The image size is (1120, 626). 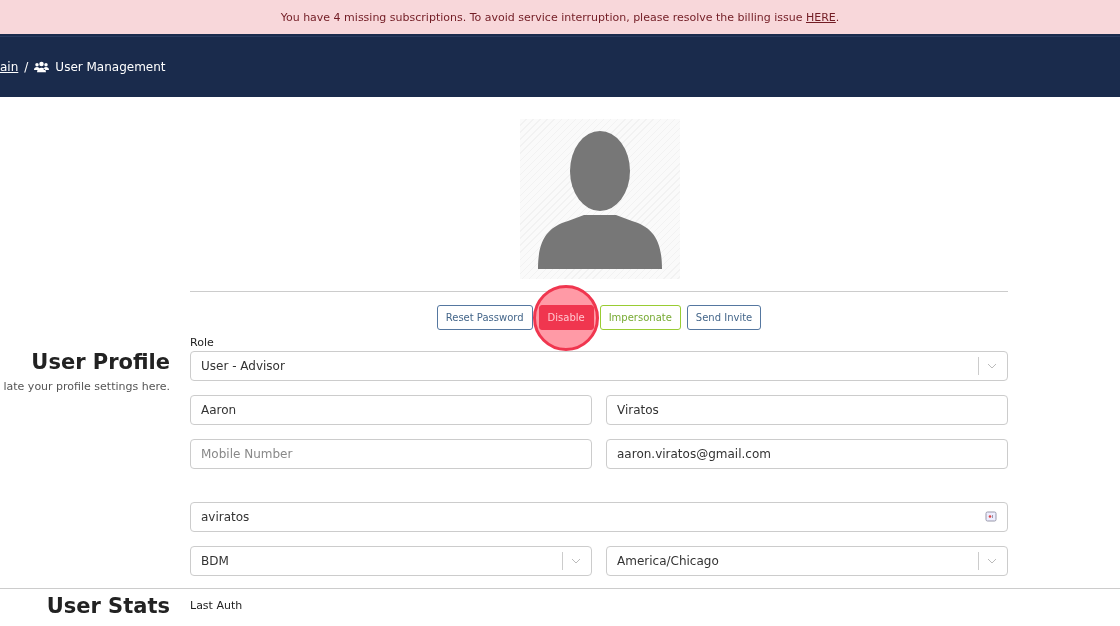 What do you see at coordinates (100, 362) in the screenshot?
I see `section-title: User Profile` at bounding box center [100, 362].